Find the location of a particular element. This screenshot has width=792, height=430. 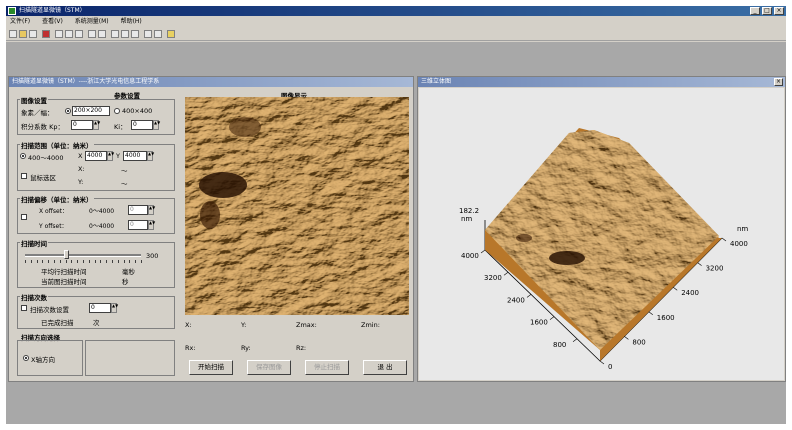

copy-icon is located at coordinates (69, 34).